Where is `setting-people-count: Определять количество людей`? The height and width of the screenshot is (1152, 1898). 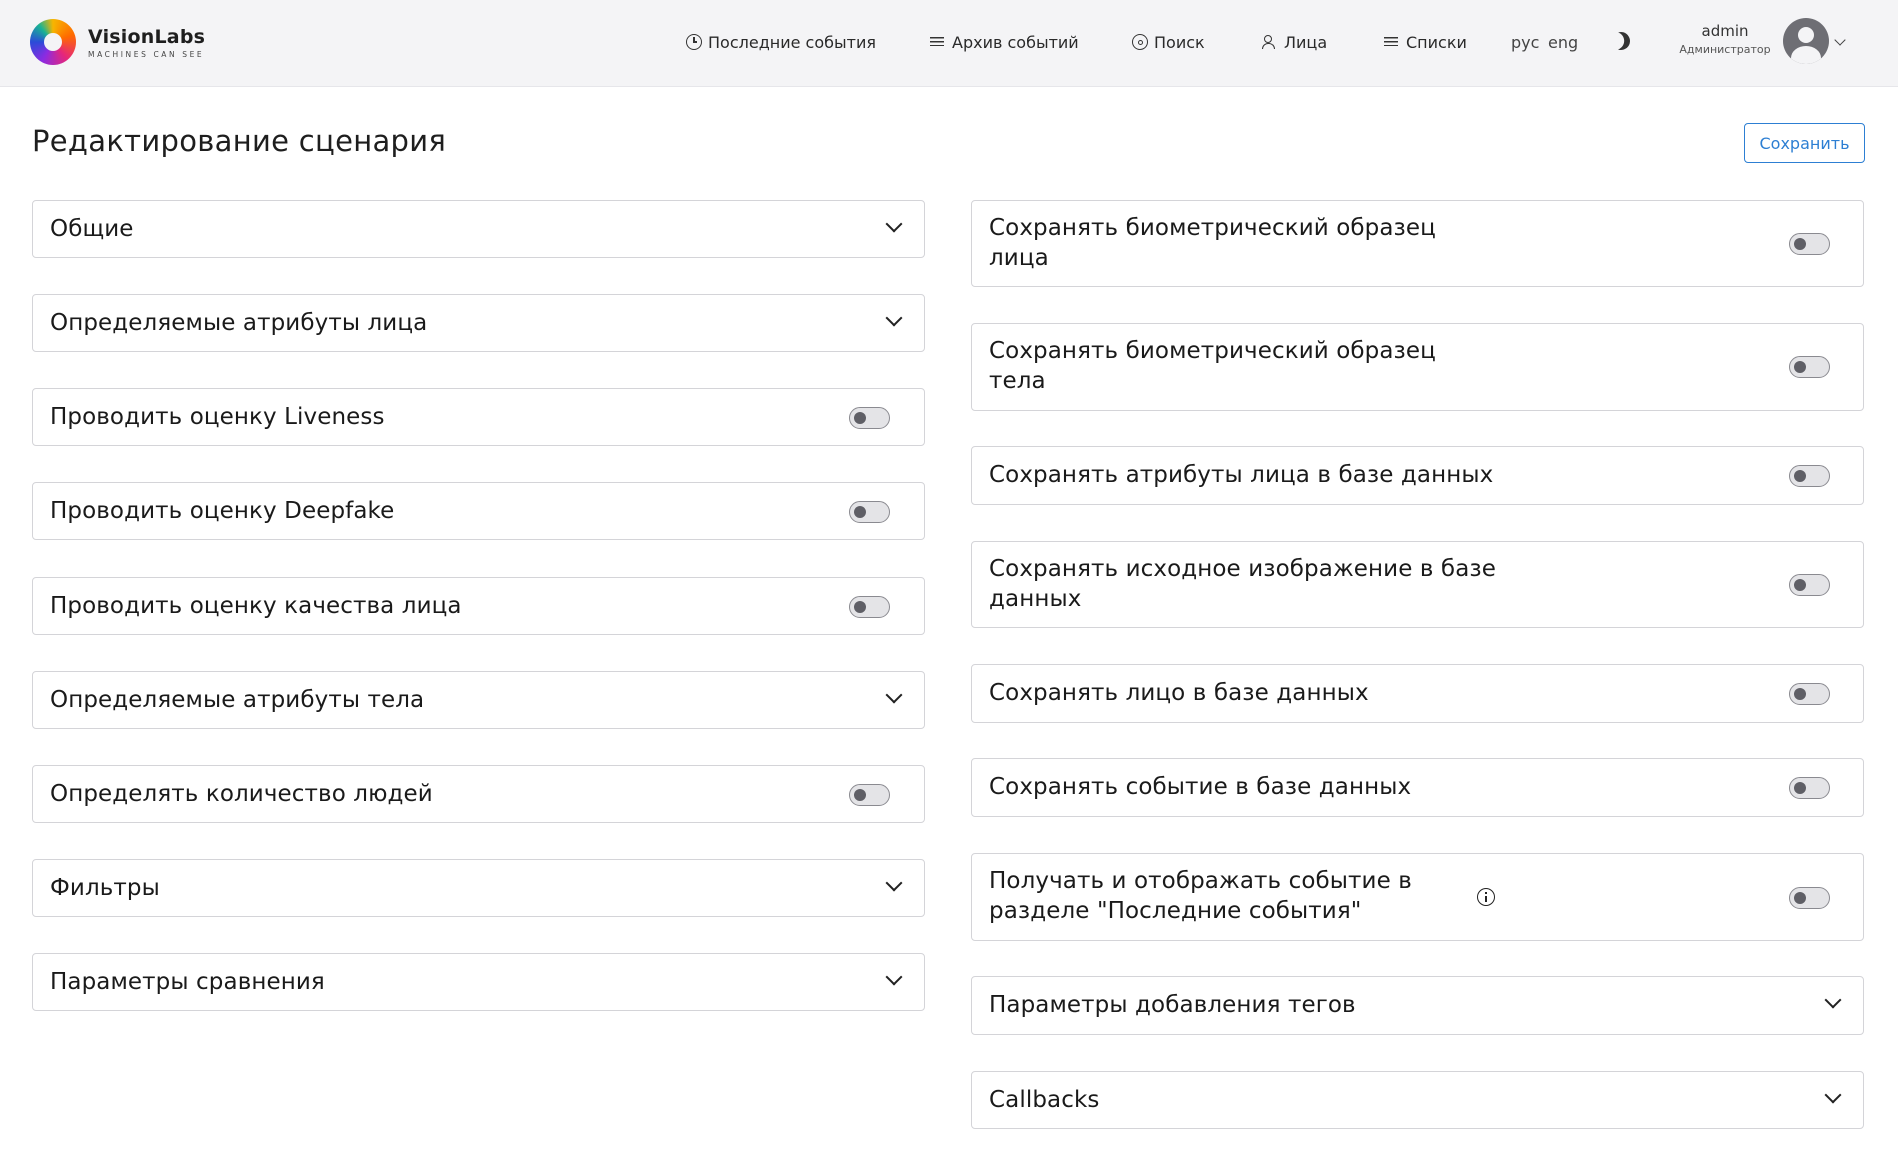 setting-people-count: Определять количество людей is located at coordinates (478, 794).